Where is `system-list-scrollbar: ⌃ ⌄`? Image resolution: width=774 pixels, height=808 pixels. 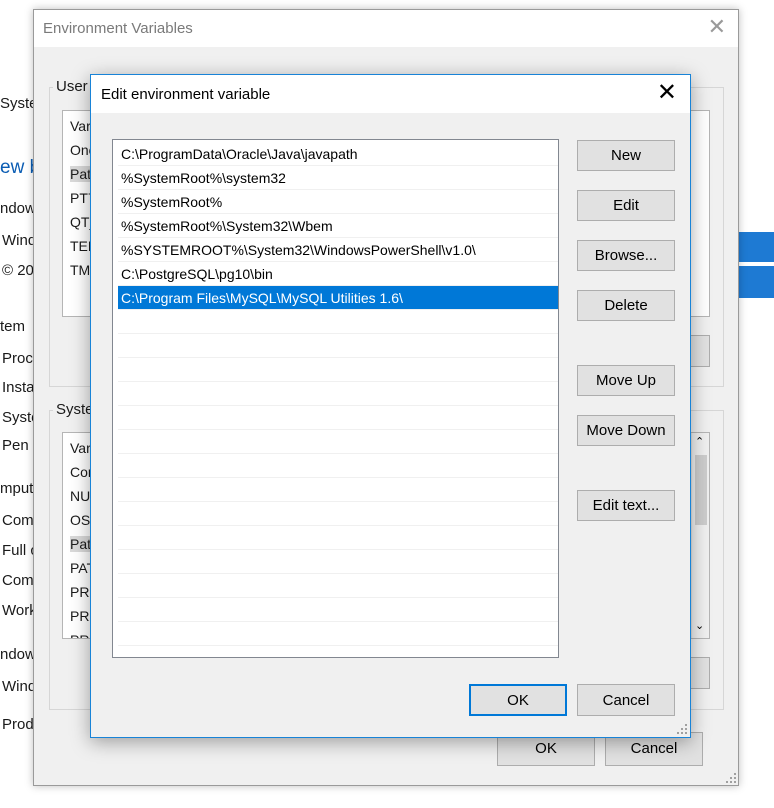
system-list-scrollbar: ⌃ ⌄ is located at coordinates (700, 535).